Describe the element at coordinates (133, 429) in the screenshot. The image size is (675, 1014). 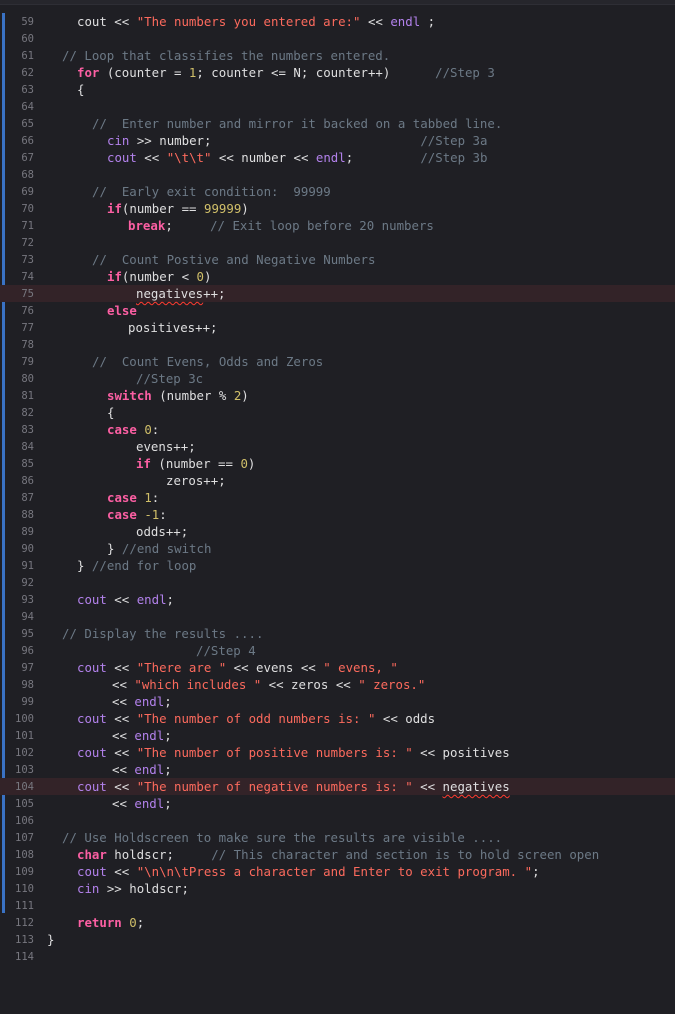
I see `code-text: case 0:` at that location.